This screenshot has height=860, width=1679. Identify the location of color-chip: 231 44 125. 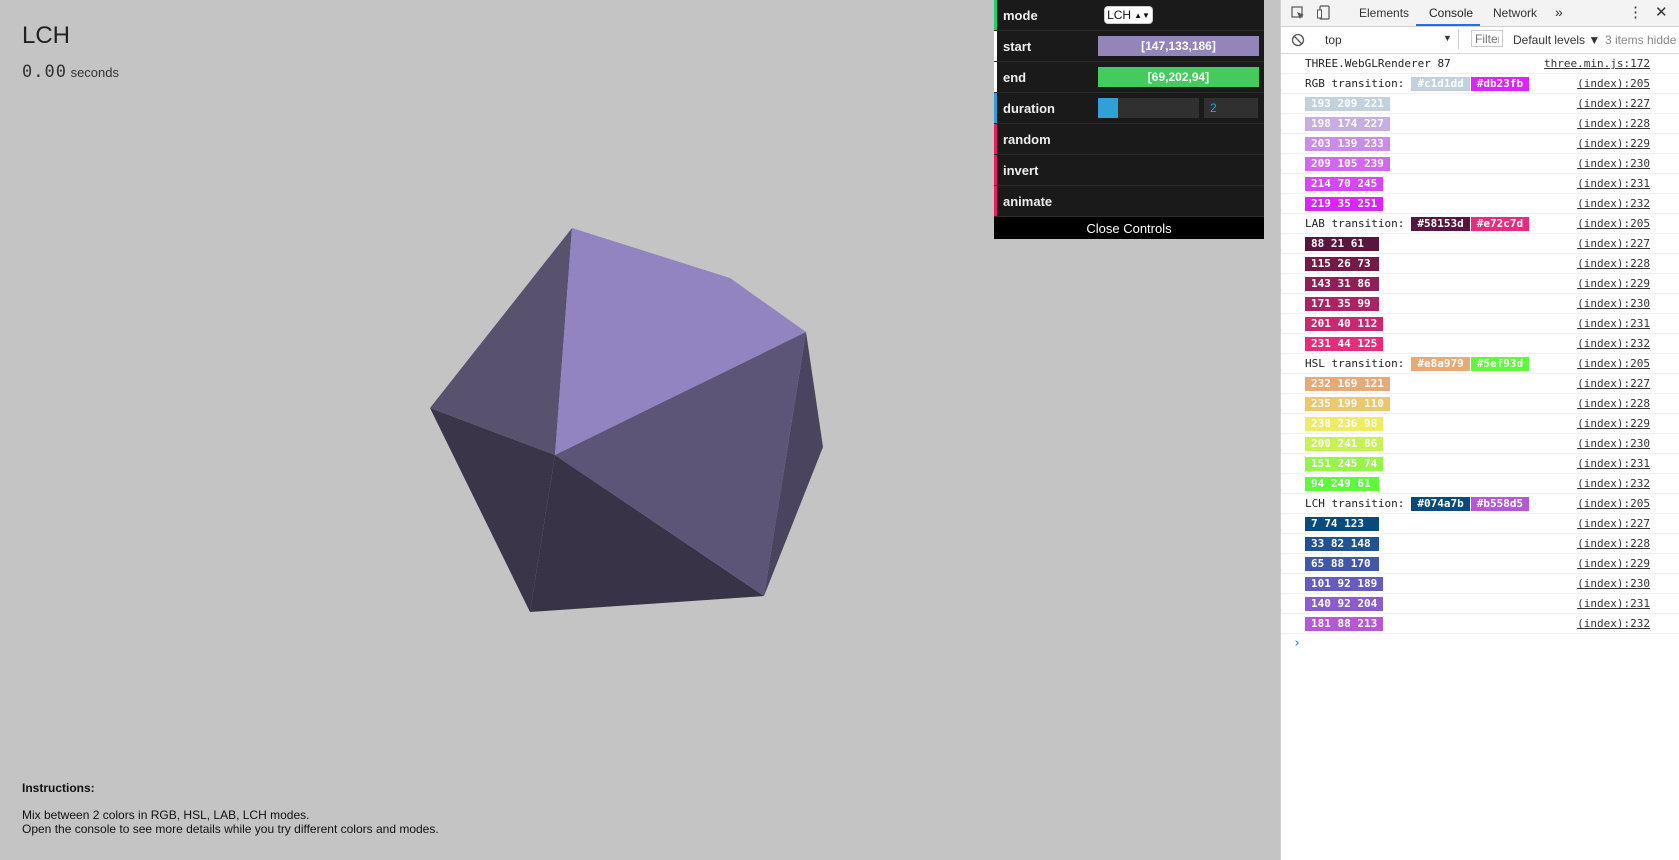
(1344, 343).